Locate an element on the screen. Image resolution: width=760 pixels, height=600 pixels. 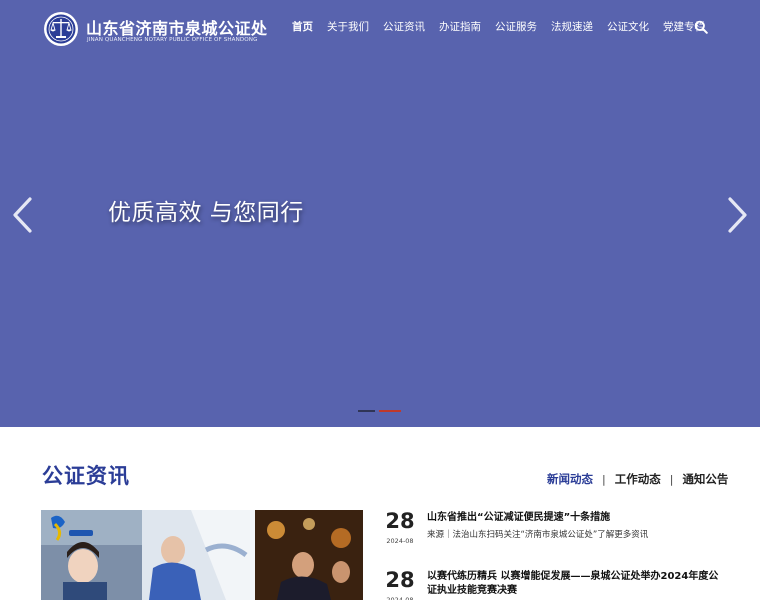
main-nav: 首页 关于我们 公证资讯 办证指南 公证服务 法规速递 公证文化 党建专栏 is located at coordinates (505, 27).